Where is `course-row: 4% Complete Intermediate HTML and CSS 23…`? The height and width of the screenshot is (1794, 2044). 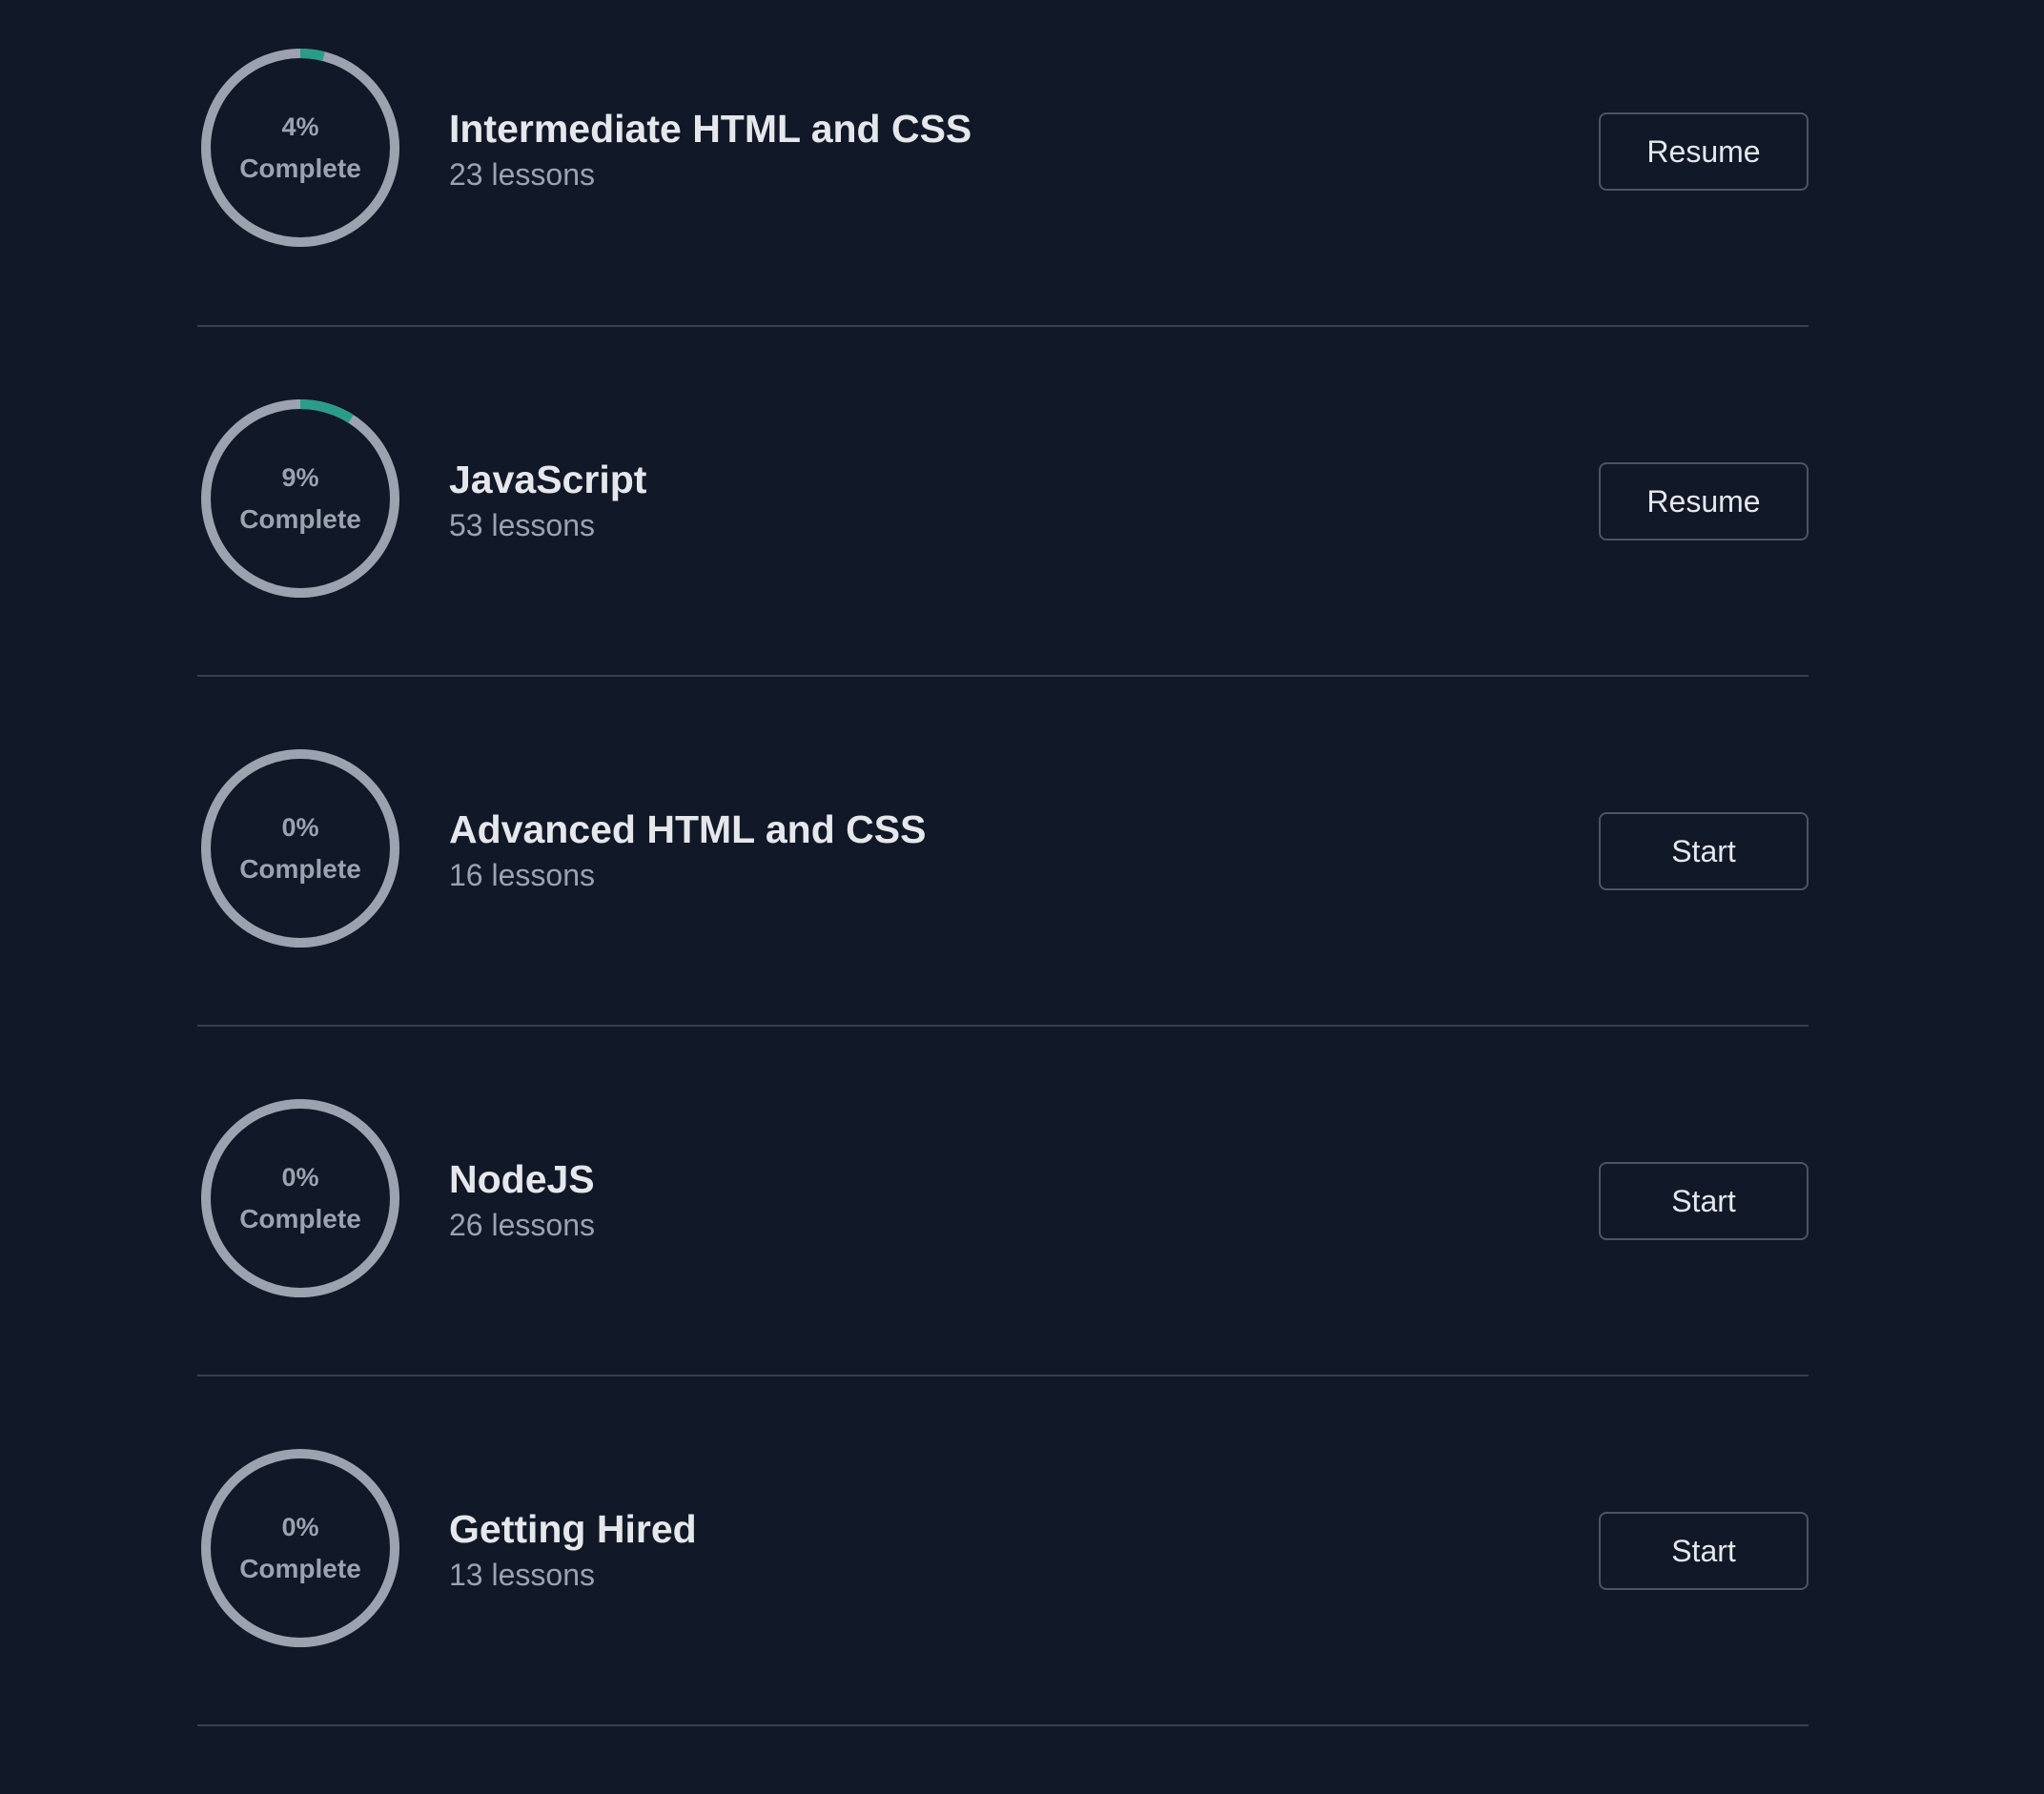 course-row: 4% Complete Intermediate HTML and CSS 23… is located at coordinates (1003, 163).